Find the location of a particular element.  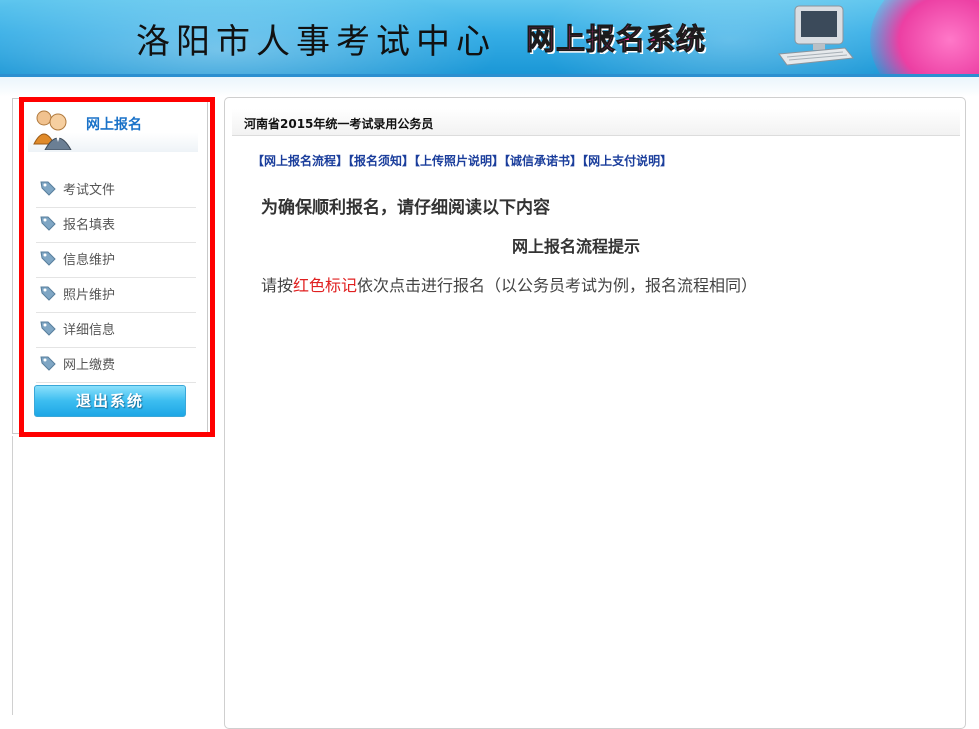

header-band is located at coordinates (489, 87).